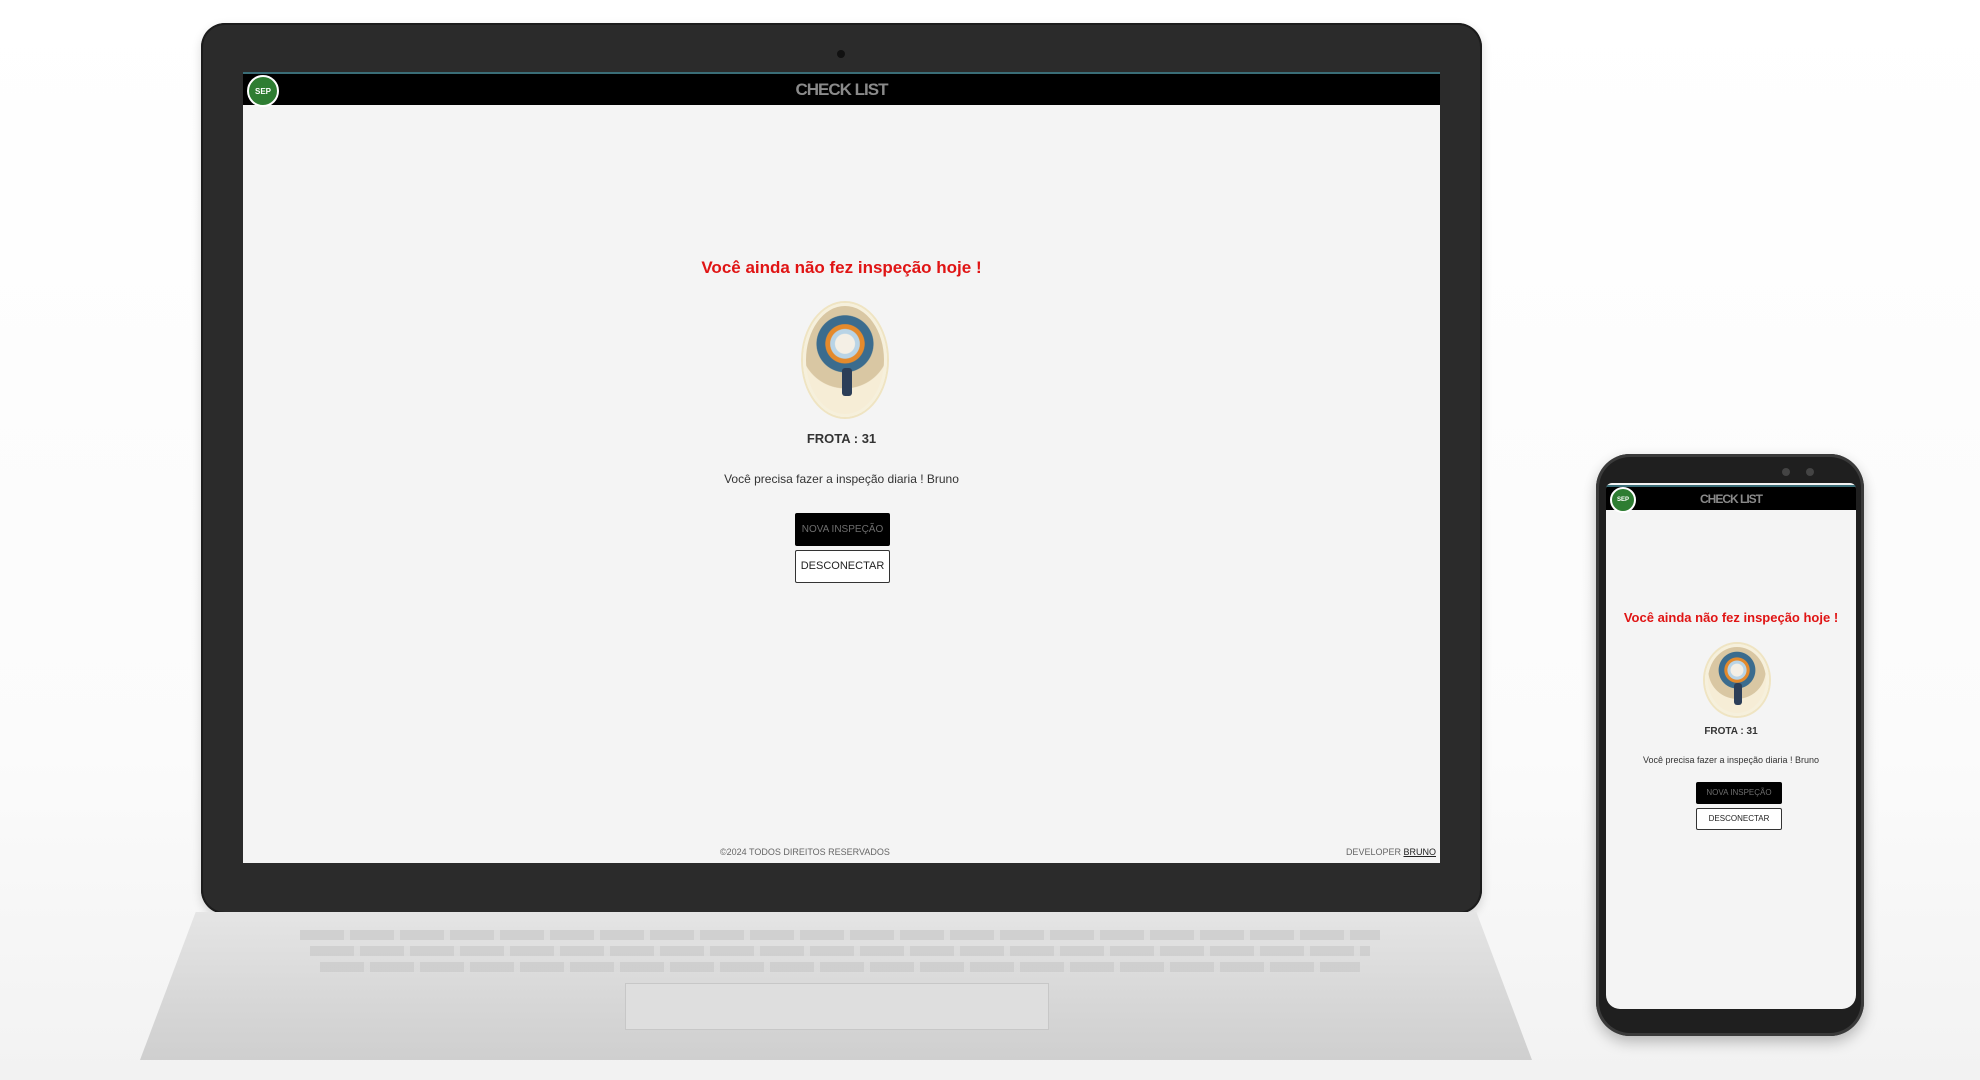 Image resolution: width=1980 pixels, height=1080 pixels. Describe the element at coordinates (837, 1006) in the screenshot. I see `touchpad` at that location.